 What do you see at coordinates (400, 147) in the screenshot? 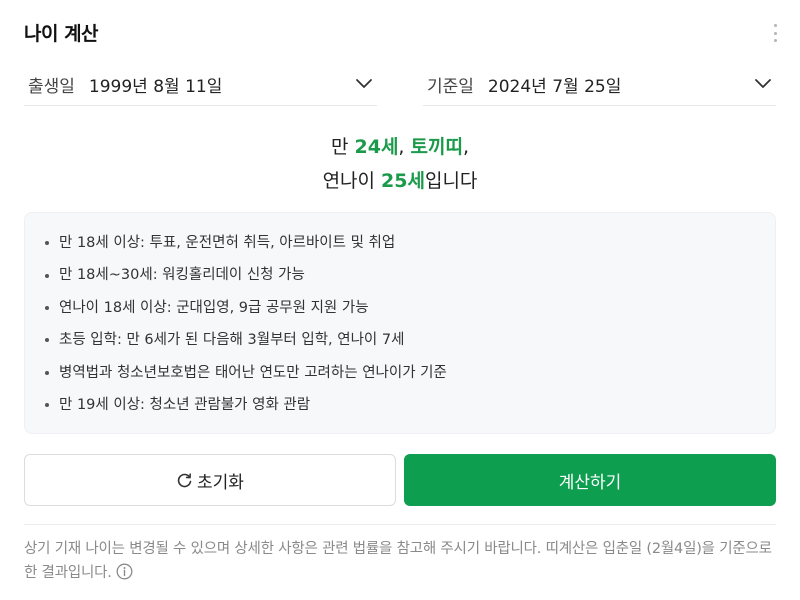
I see `age-result-line-1: 만 24세, 토끼띠,` at bounding box center [400, 147].